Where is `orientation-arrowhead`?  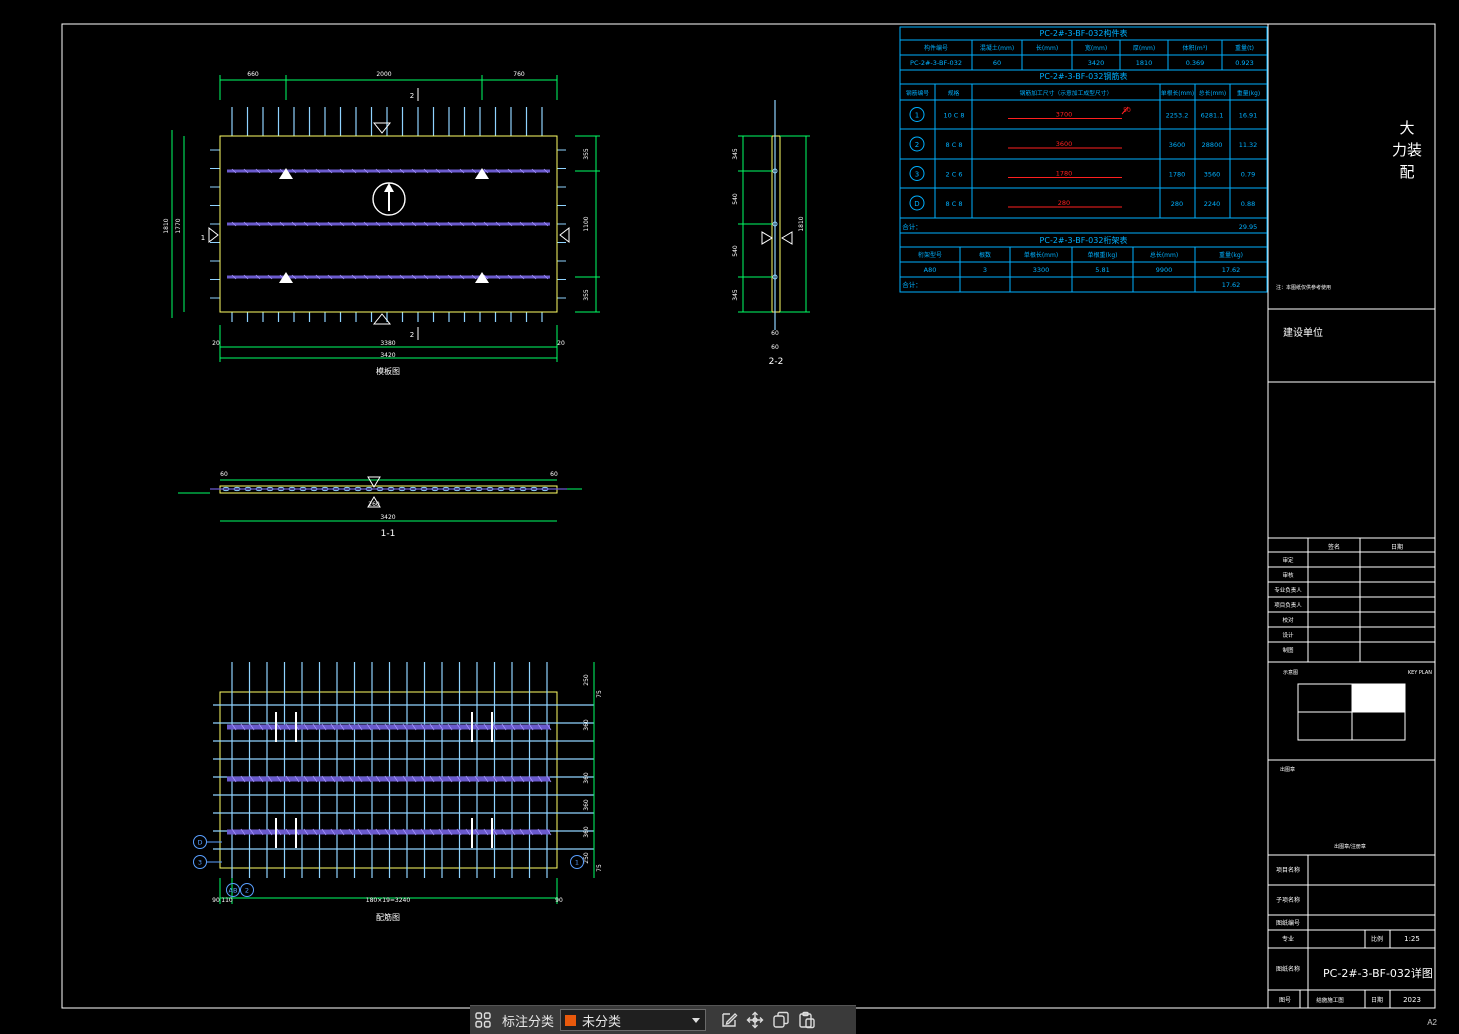 orientation-arrowhead is located at coordinates (389, 187).